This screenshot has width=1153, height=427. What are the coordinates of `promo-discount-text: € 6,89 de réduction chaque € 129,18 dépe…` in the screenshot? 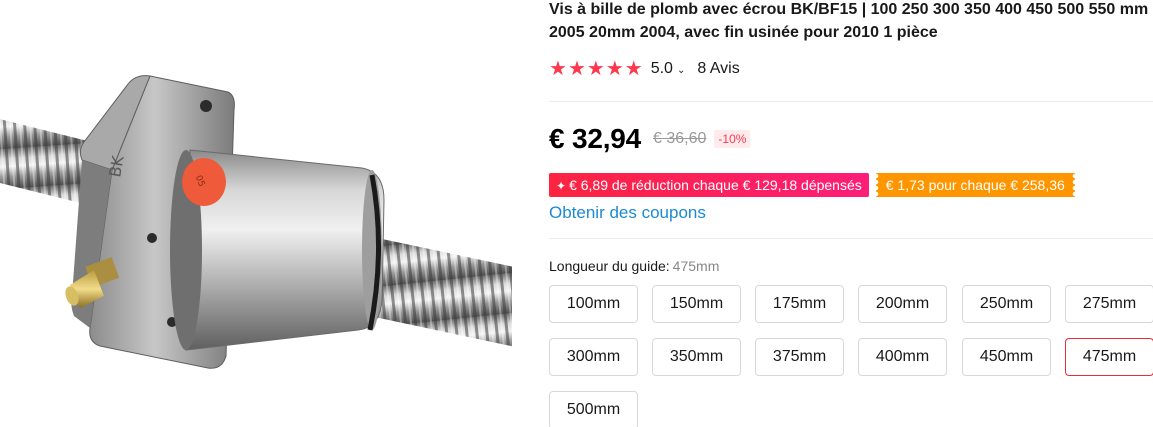 It's located at (715, 185).